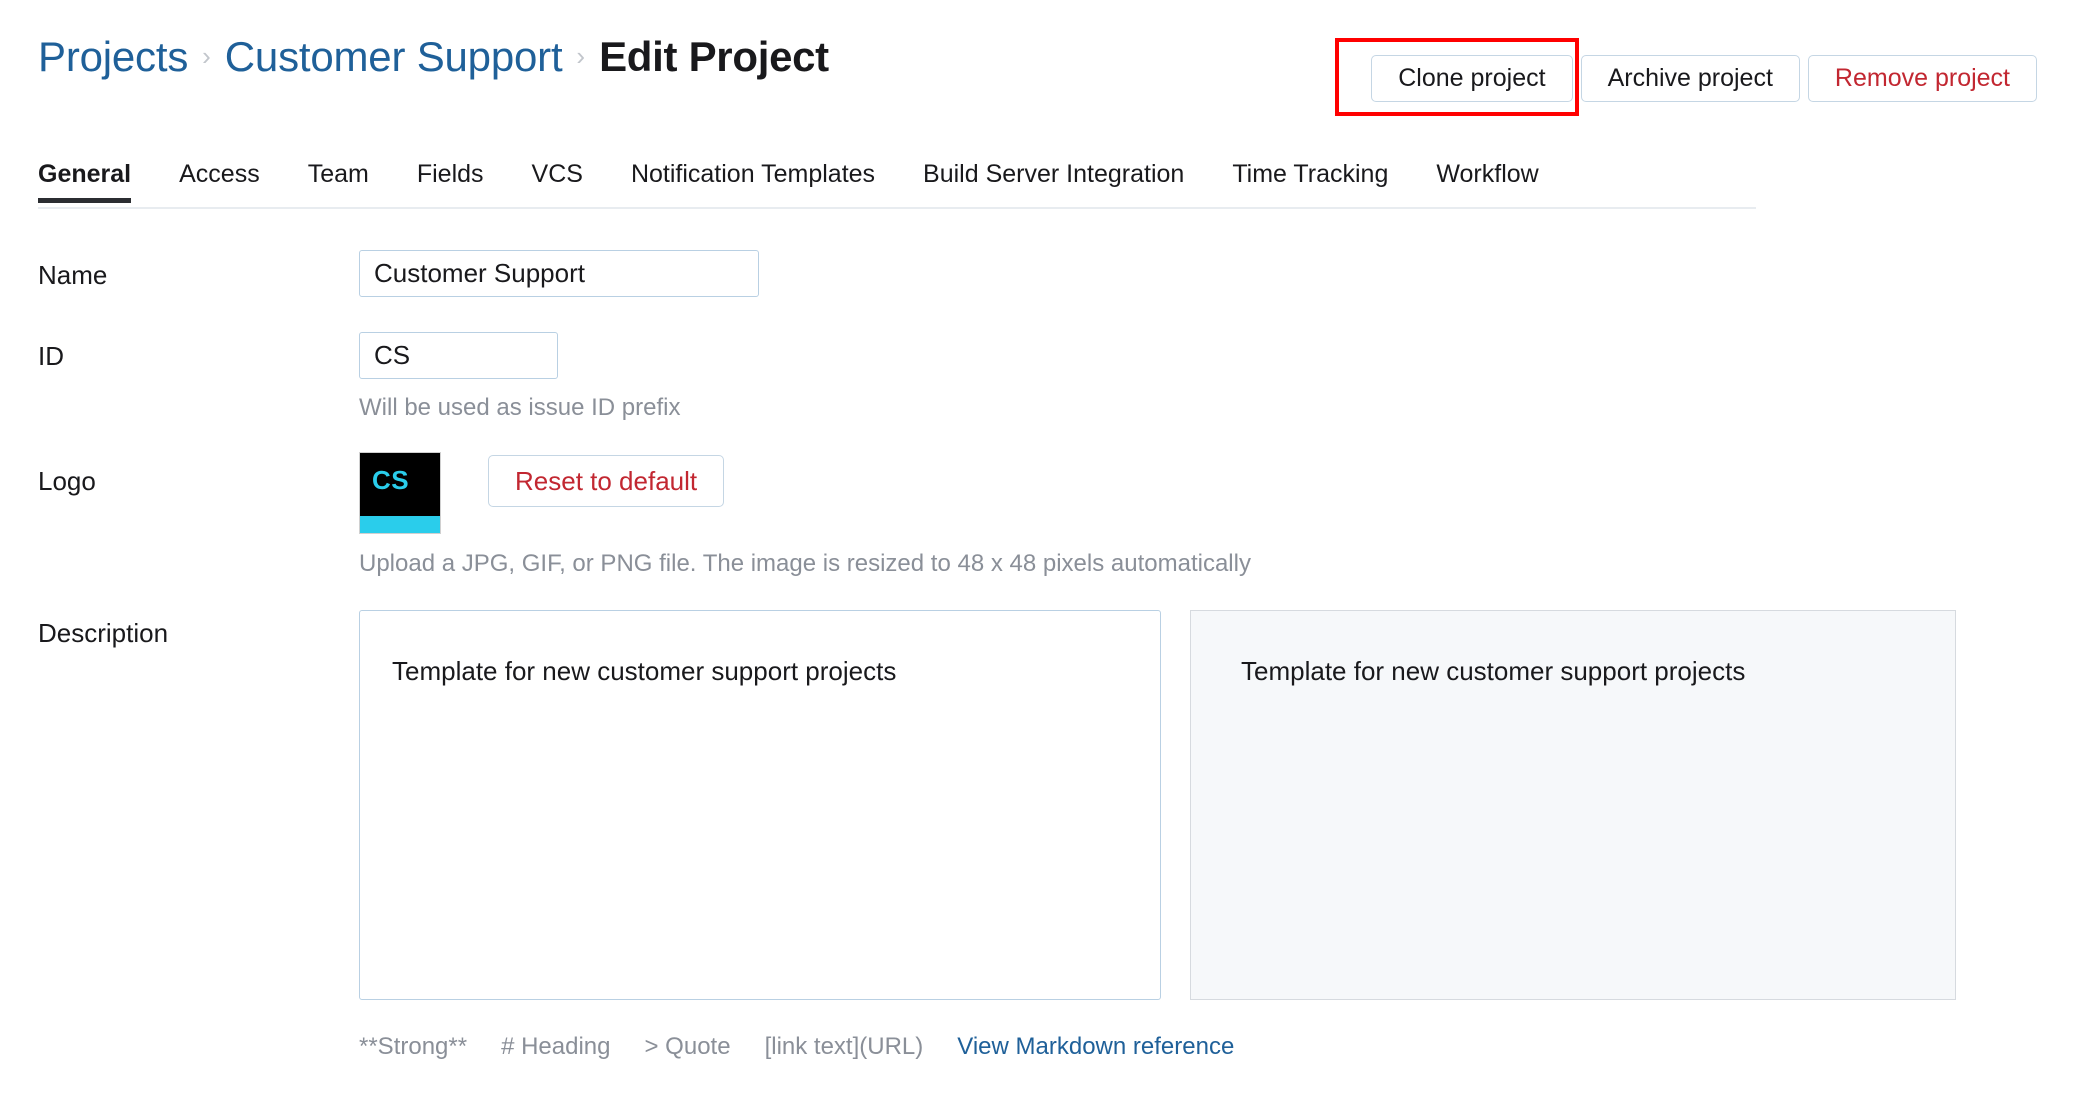 The width and height of the screenshot is (2082, 1098). Describe the element at coordinates (556, 1046) in the screenshot. I see `markdown-hint-heading: # Heading` at that location.